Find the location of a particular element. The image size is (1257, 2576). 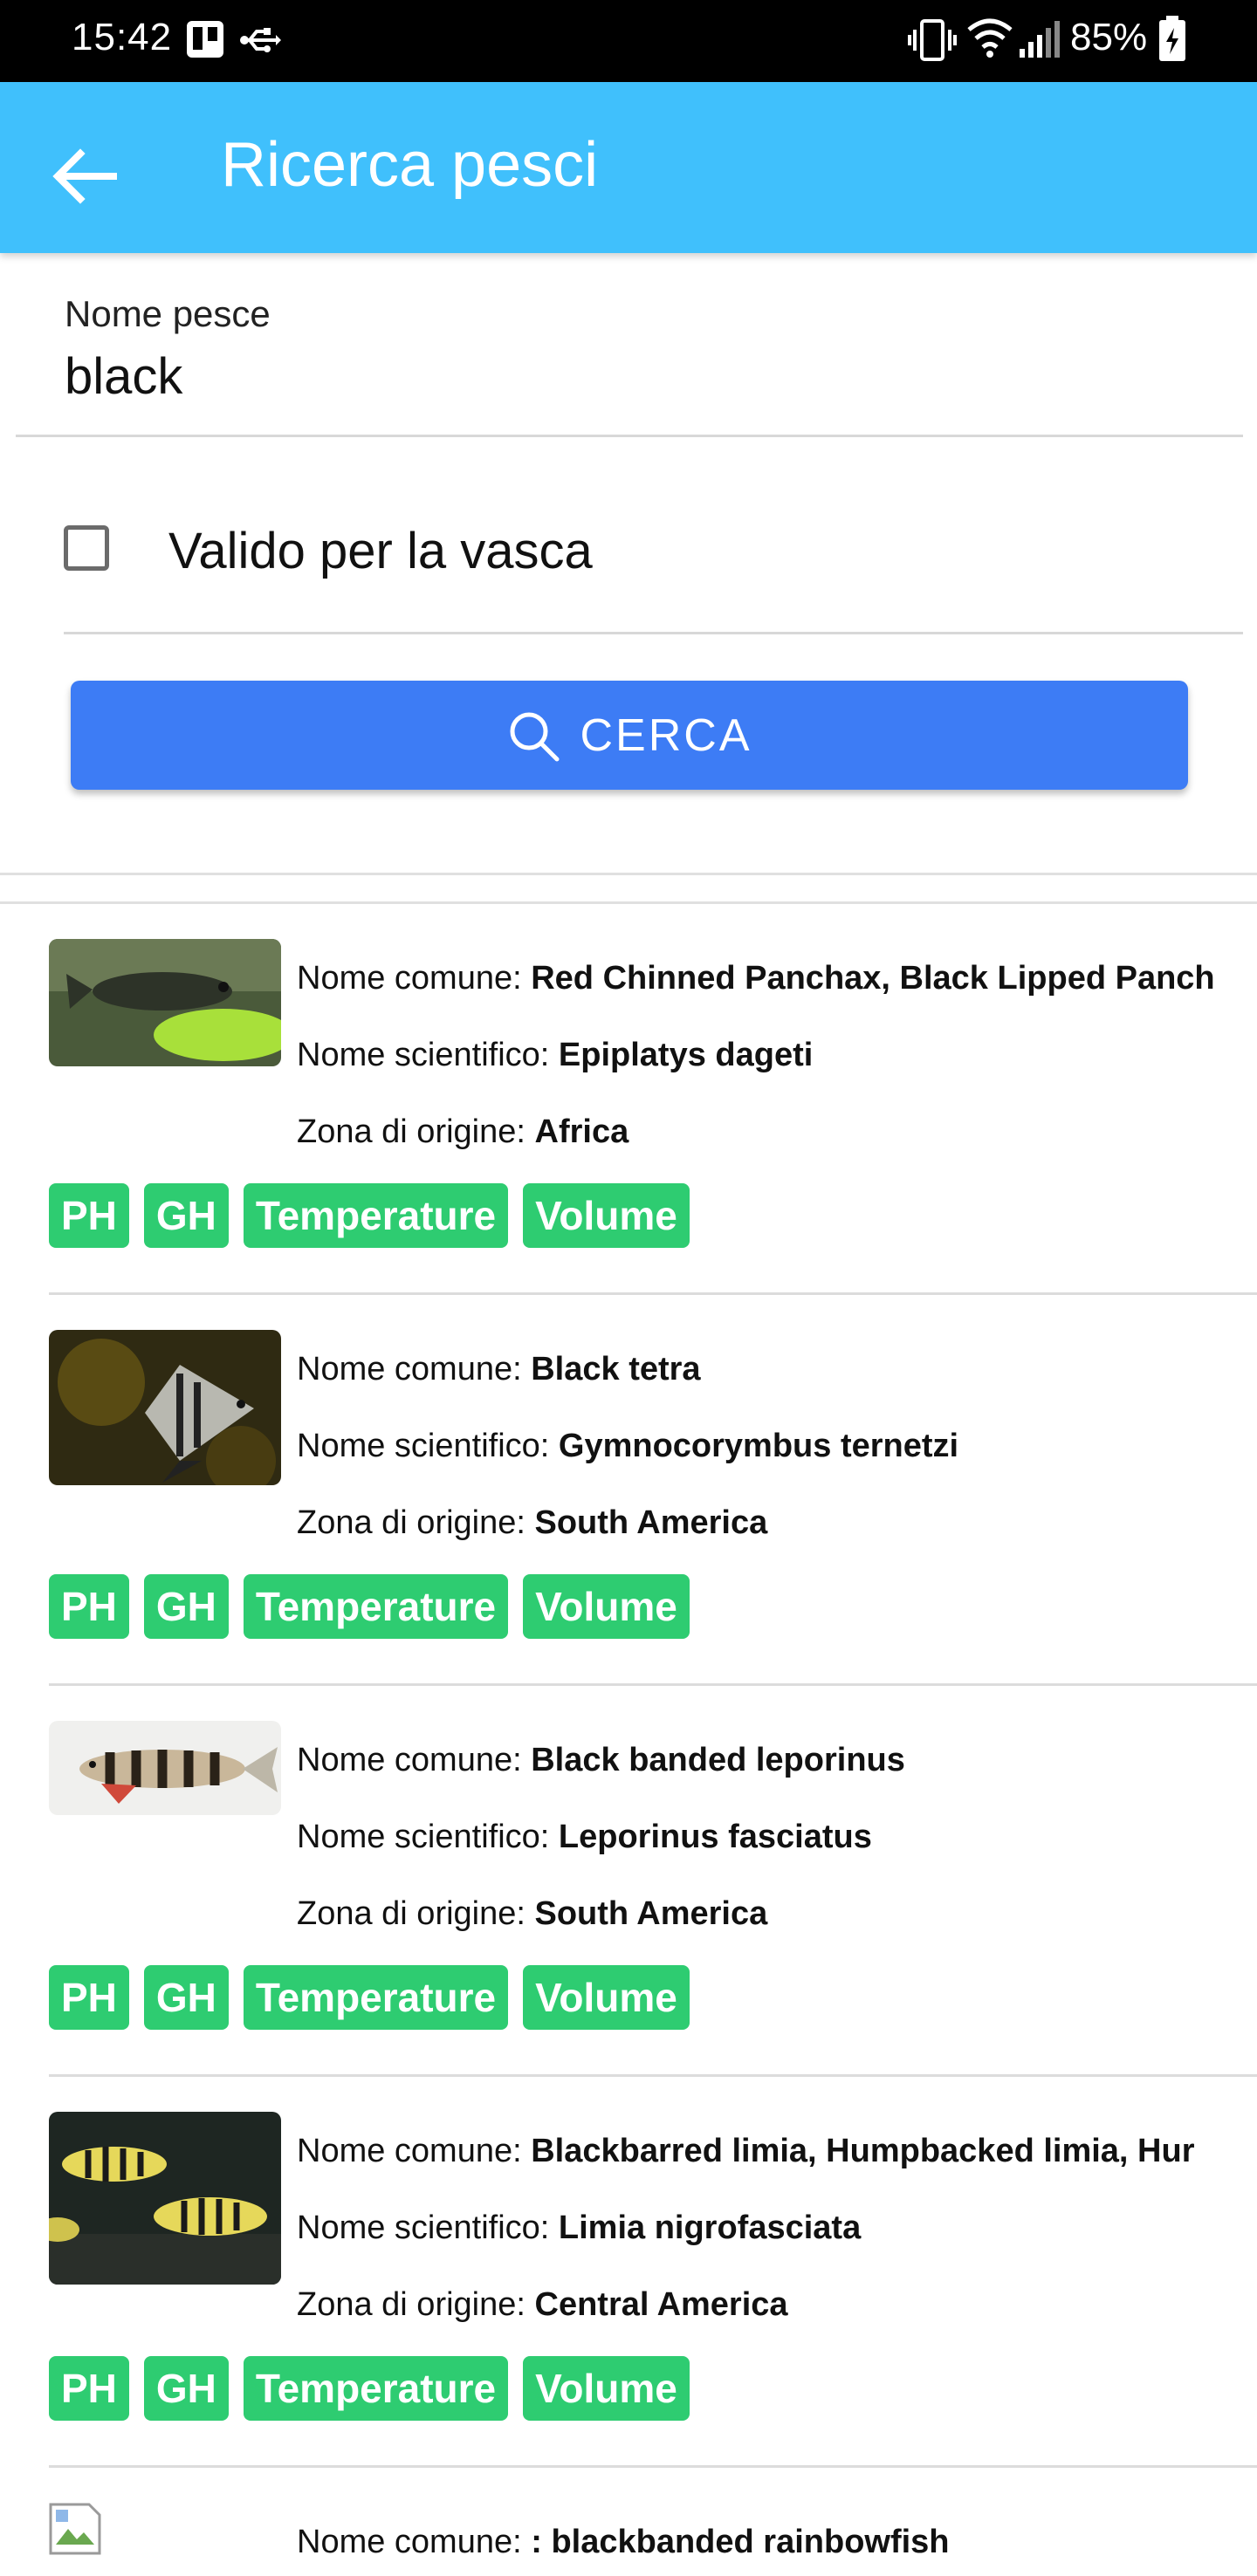

search-button: CERCA is located at coordinates (629, 736).